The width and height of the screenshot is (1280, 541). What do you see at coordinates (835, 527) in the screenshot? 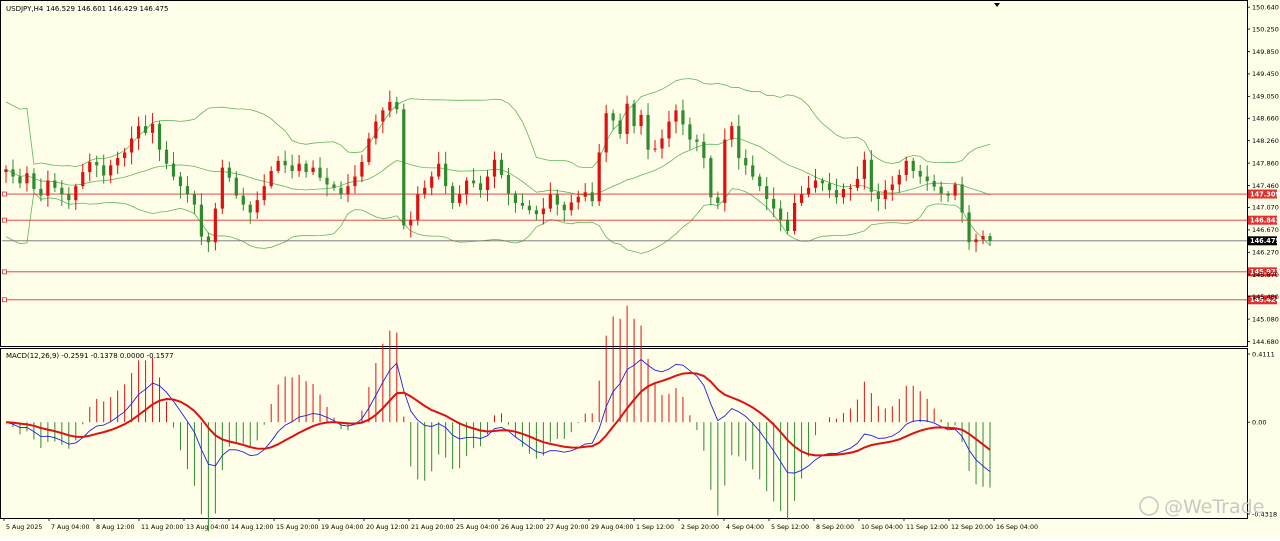
I see `time-tick-label: 8 Sep 20:00` at bounding box center [835, 527].